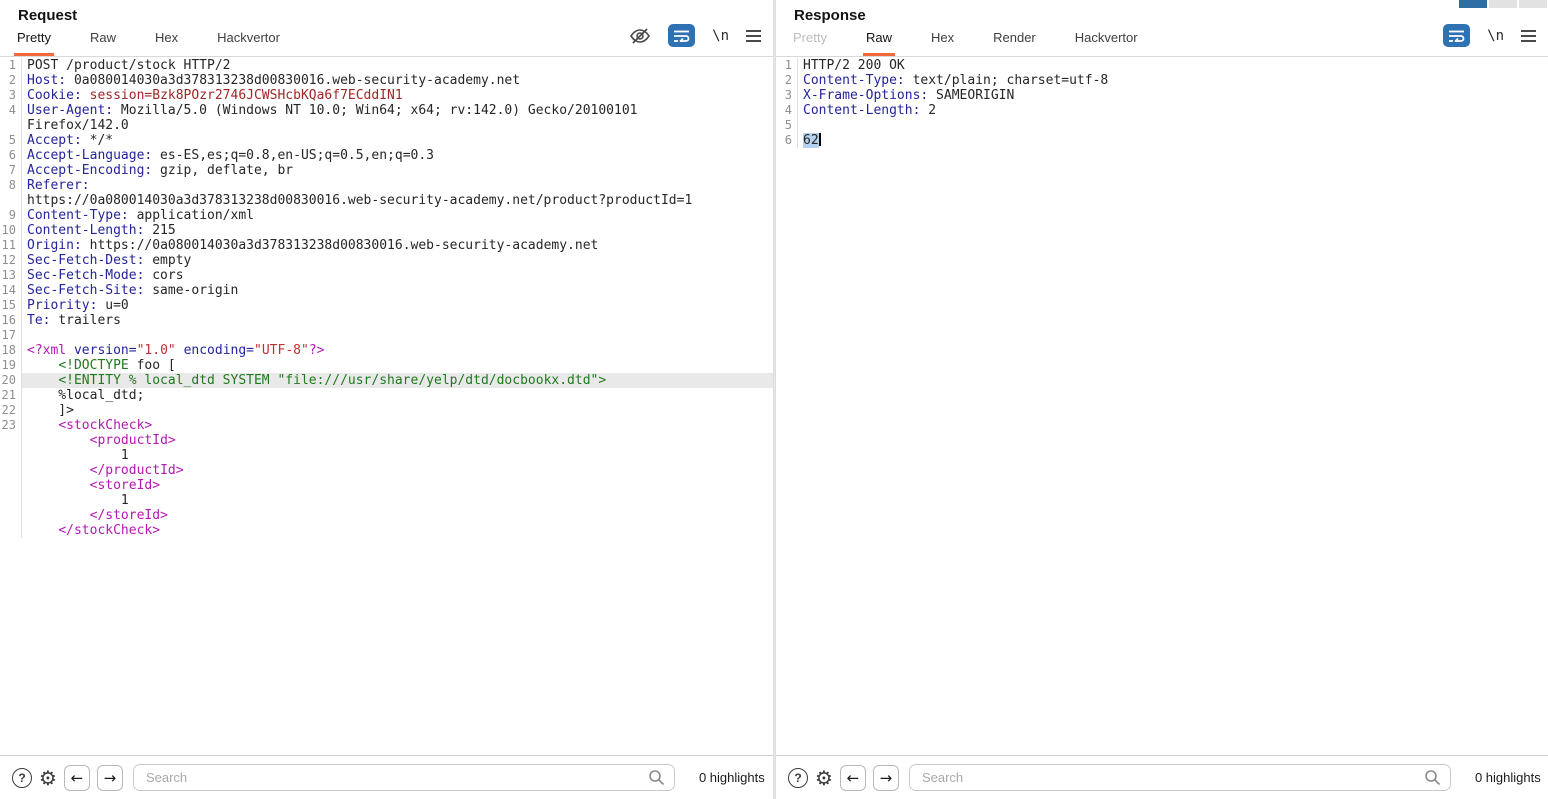  I want to click on response-tabs: Pretty Raw Hex Render Hackvertor, so click(965, 41).